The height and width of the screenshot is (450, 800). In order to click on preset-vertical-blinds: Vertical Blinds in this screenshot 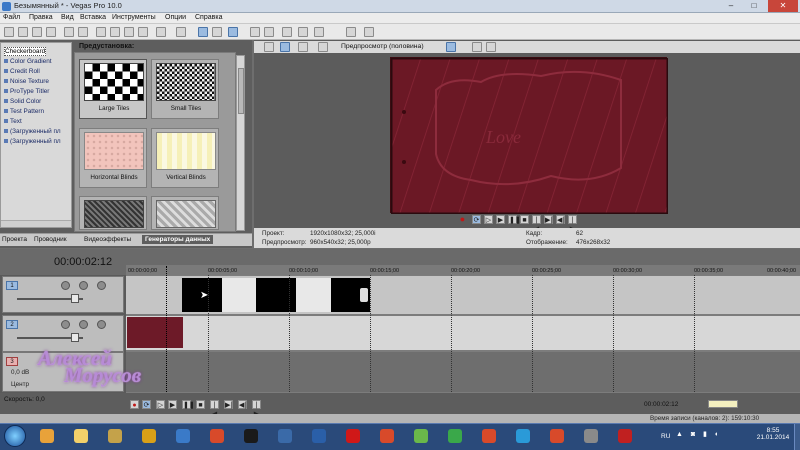, I will do `click(185, 158)`.